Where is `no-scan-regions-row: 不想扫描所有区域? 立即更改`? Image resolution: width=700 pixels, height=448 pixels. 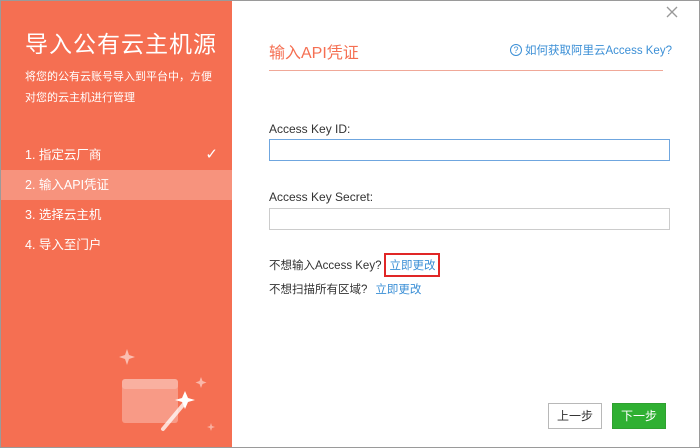
no-scan-regions-row: 不想扫描所有区域? 立即更改 is located at coordinates (345, 289).